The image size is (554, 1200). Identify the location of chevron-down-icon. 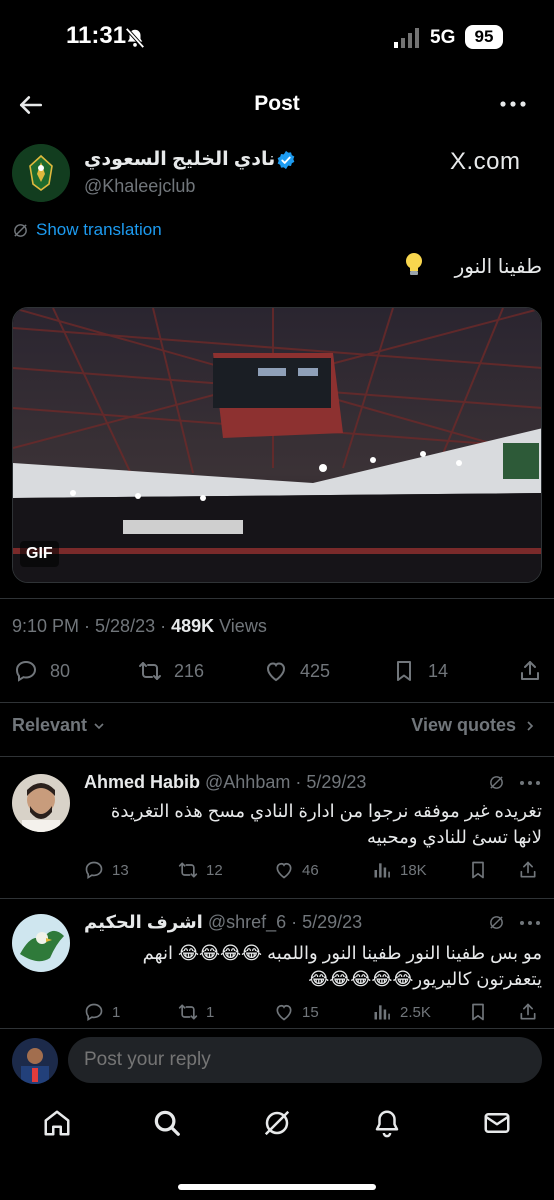
(99, 725).